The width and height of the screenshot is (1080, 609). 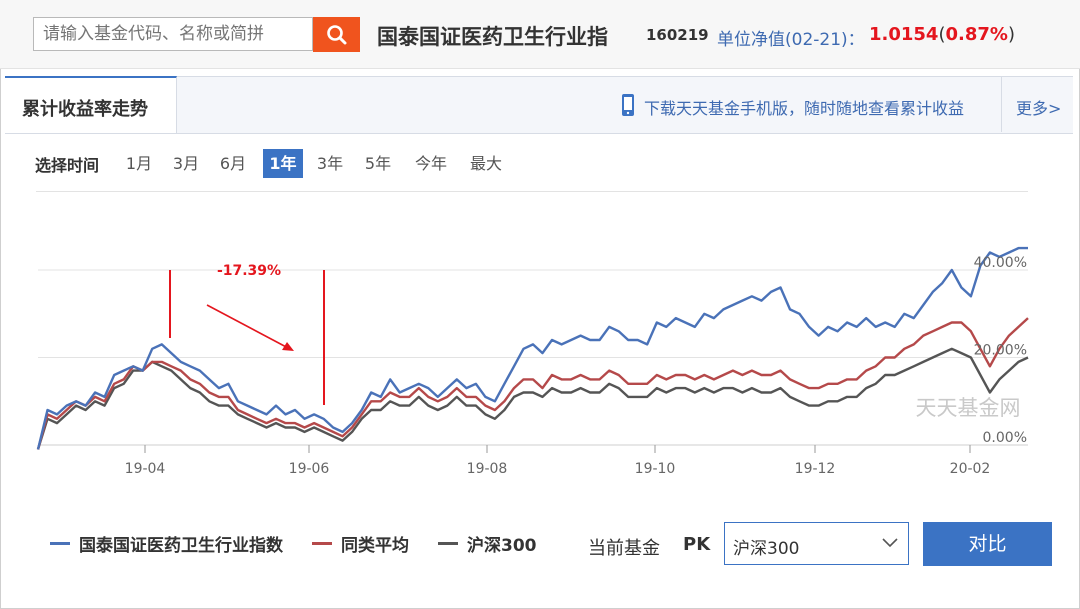 I want to click on nav-value-group: 1.0154(0.87%), so click(x=942, y=34).